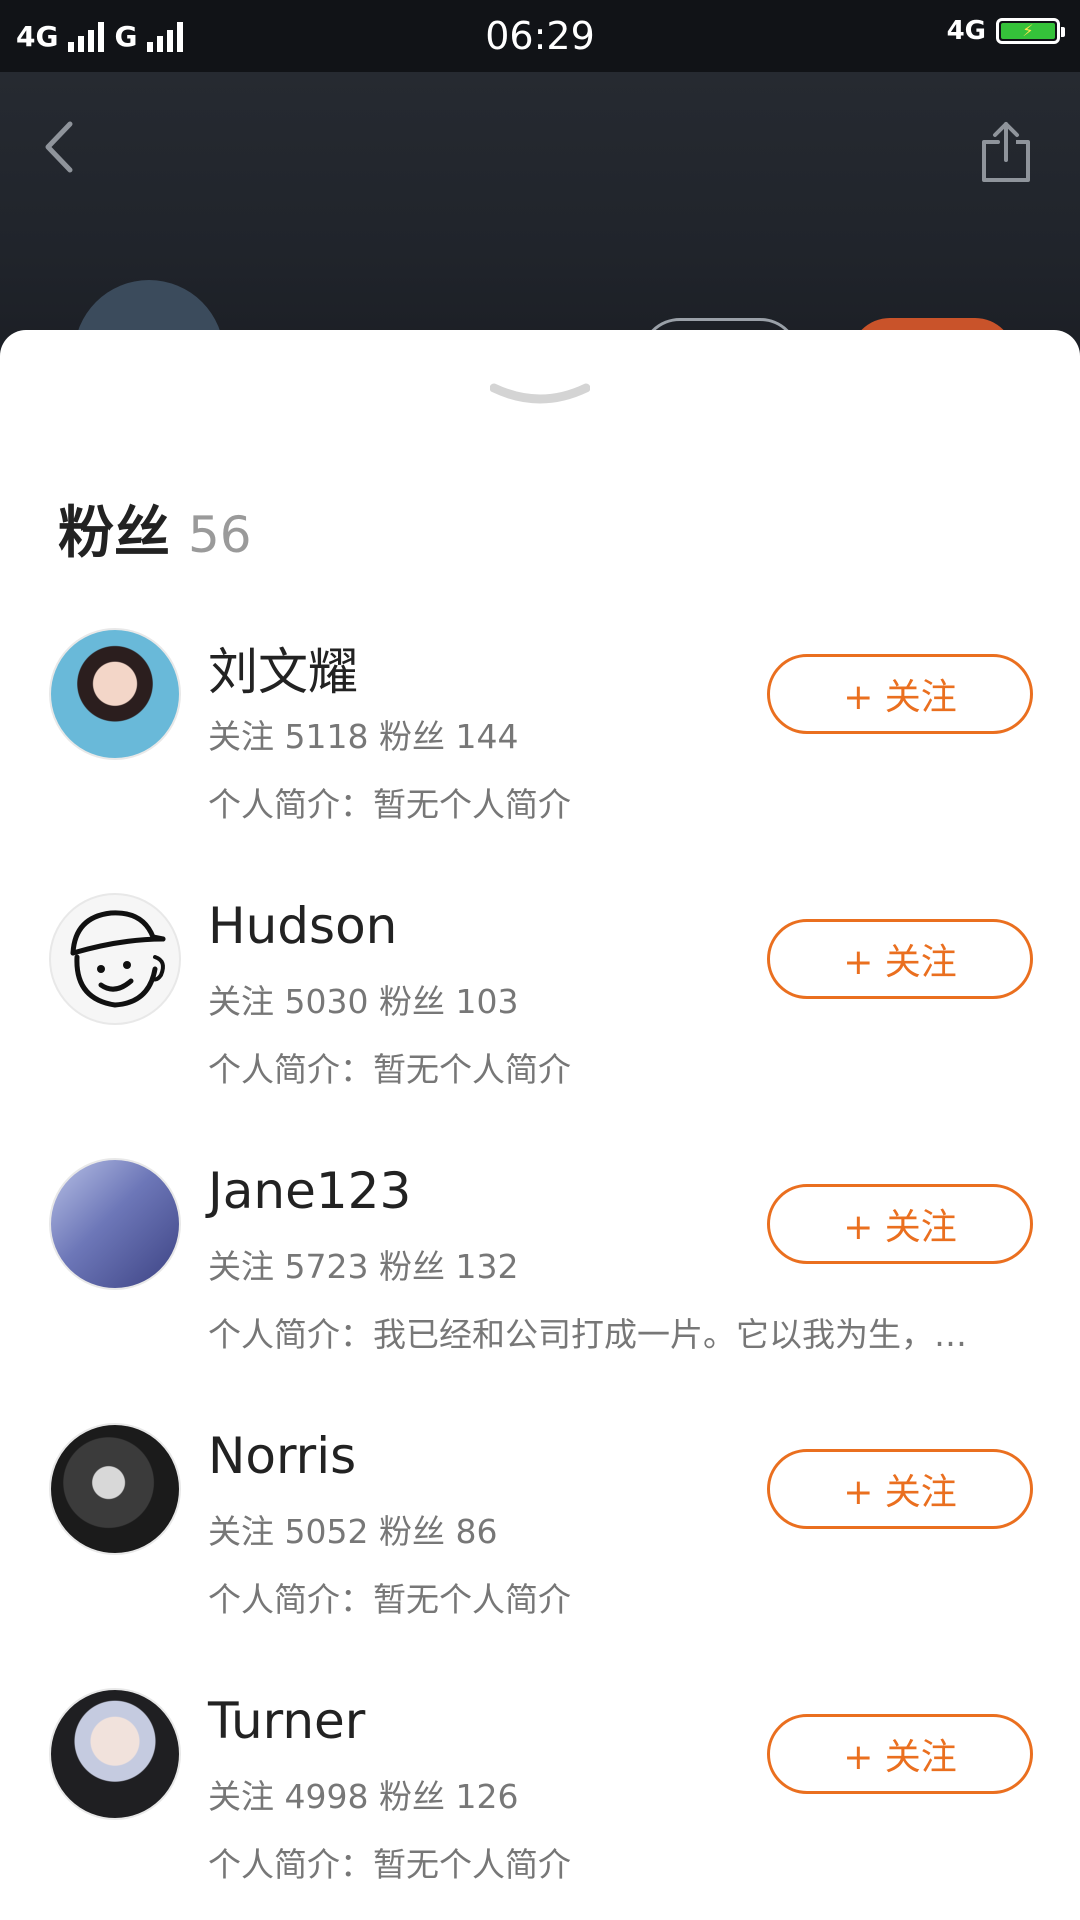 This screenshot has height=1920, width=1080. What do you see at coordinates (114, 533) in the screenshot?
I see `title-label: 粉丝` at bounding box center [114, 533].